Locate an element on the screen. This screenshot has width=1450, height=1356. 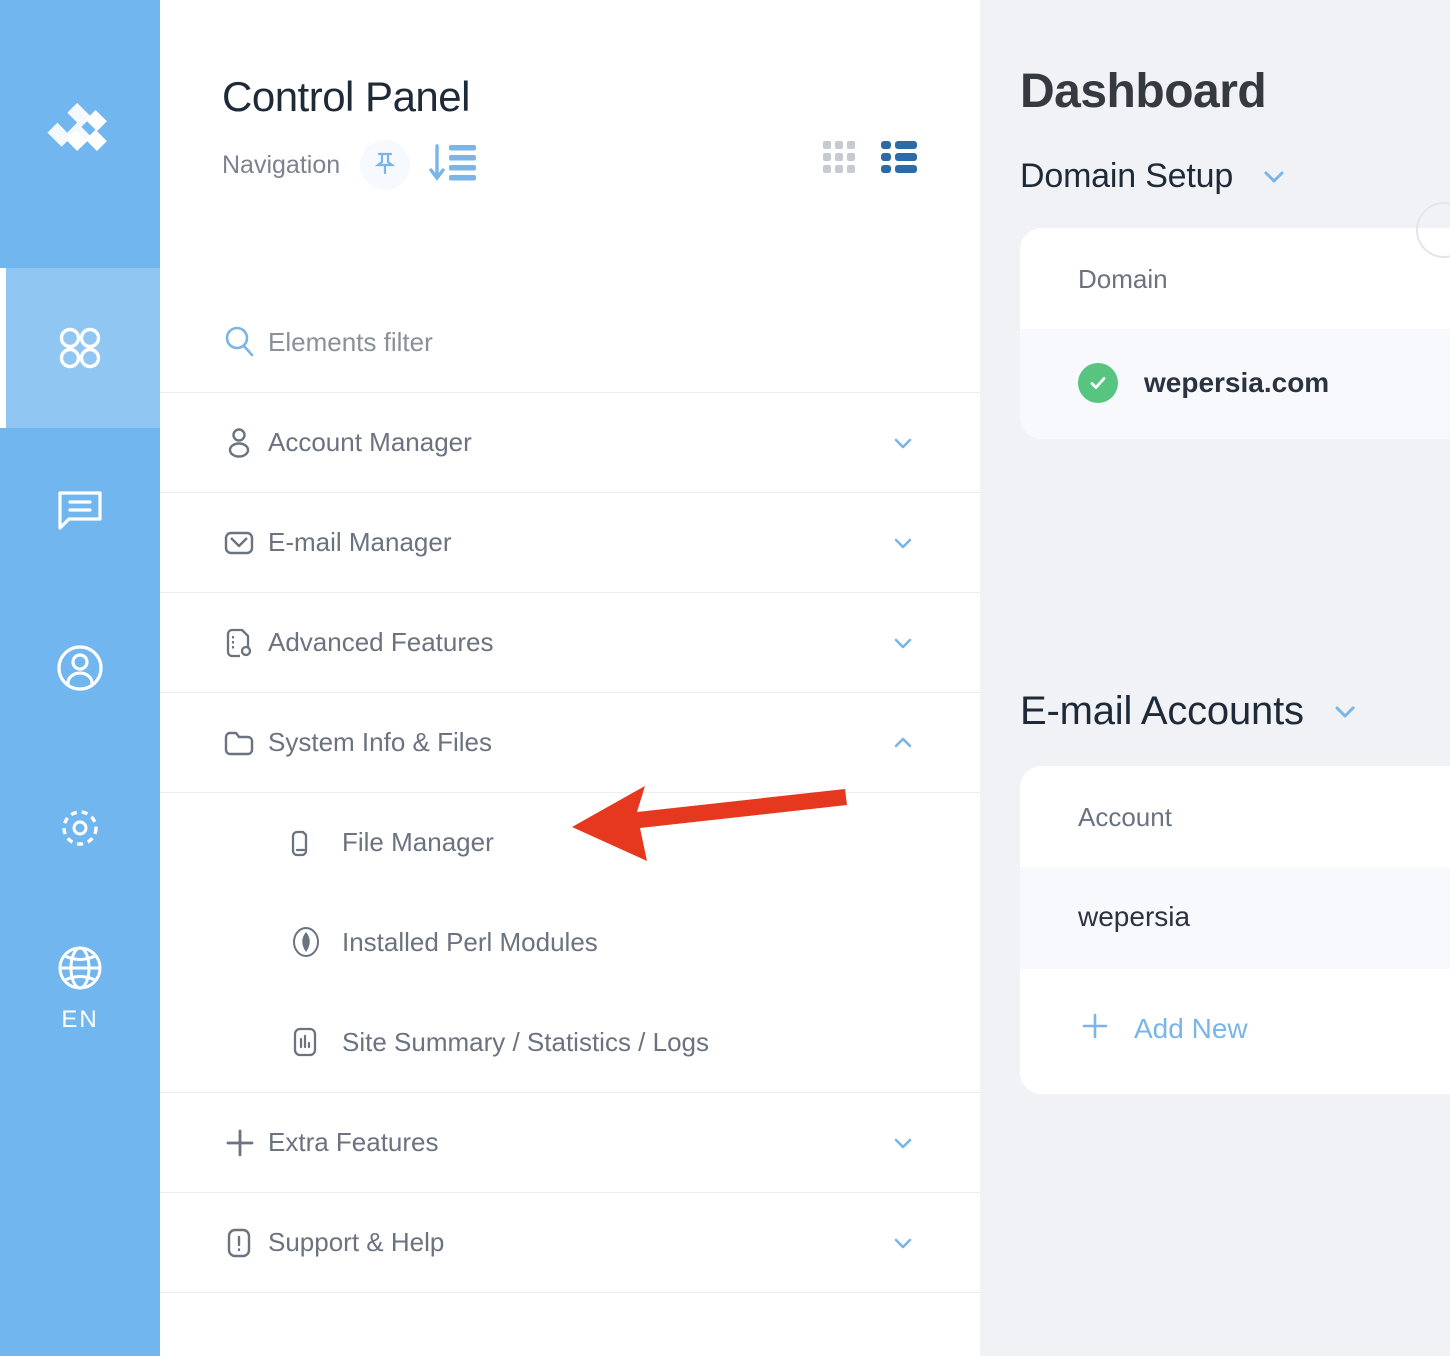
add-new-account-button: Add New is located at coordinates (1235, 1031).